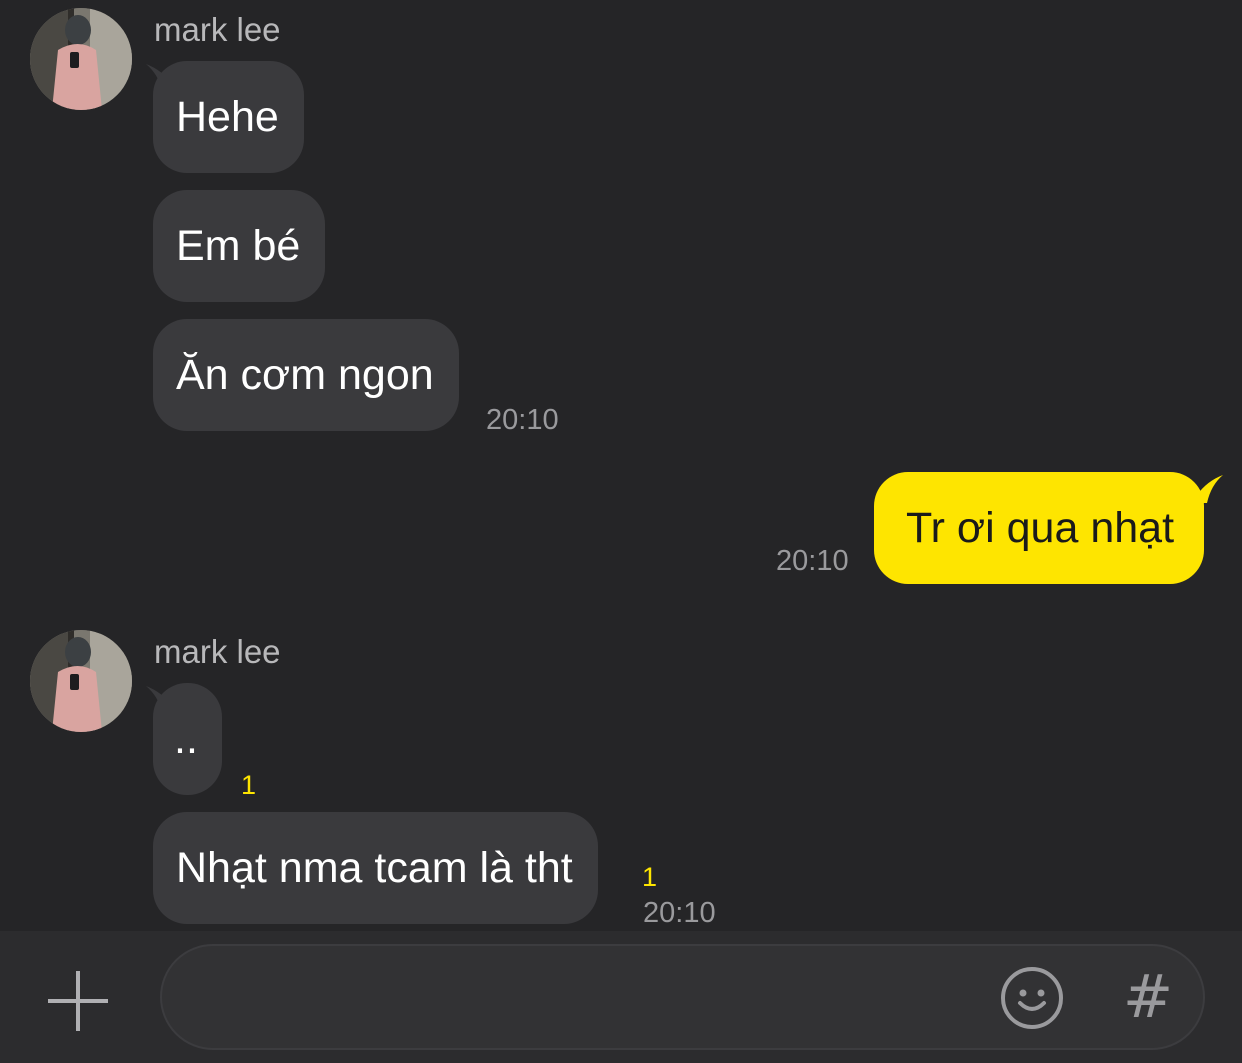  Describe the element at coordinates (306, 375) in the screenshot. I see `message-bubble: Ăn cơm ngon` at that location.